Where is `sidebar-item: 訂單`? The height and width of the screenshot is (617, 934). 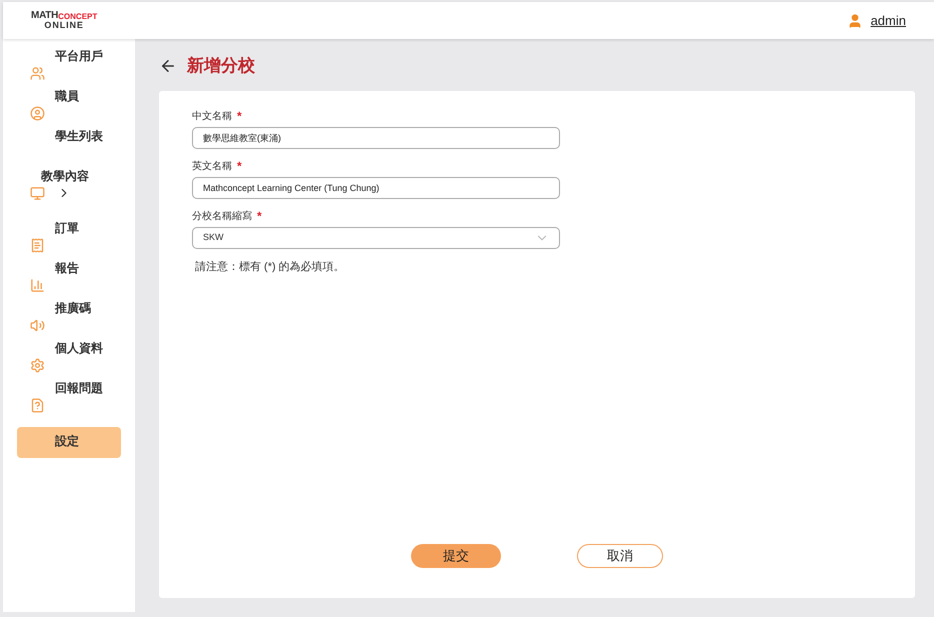 sidebar-item: 訂單 is located at coordinates (95, 228).